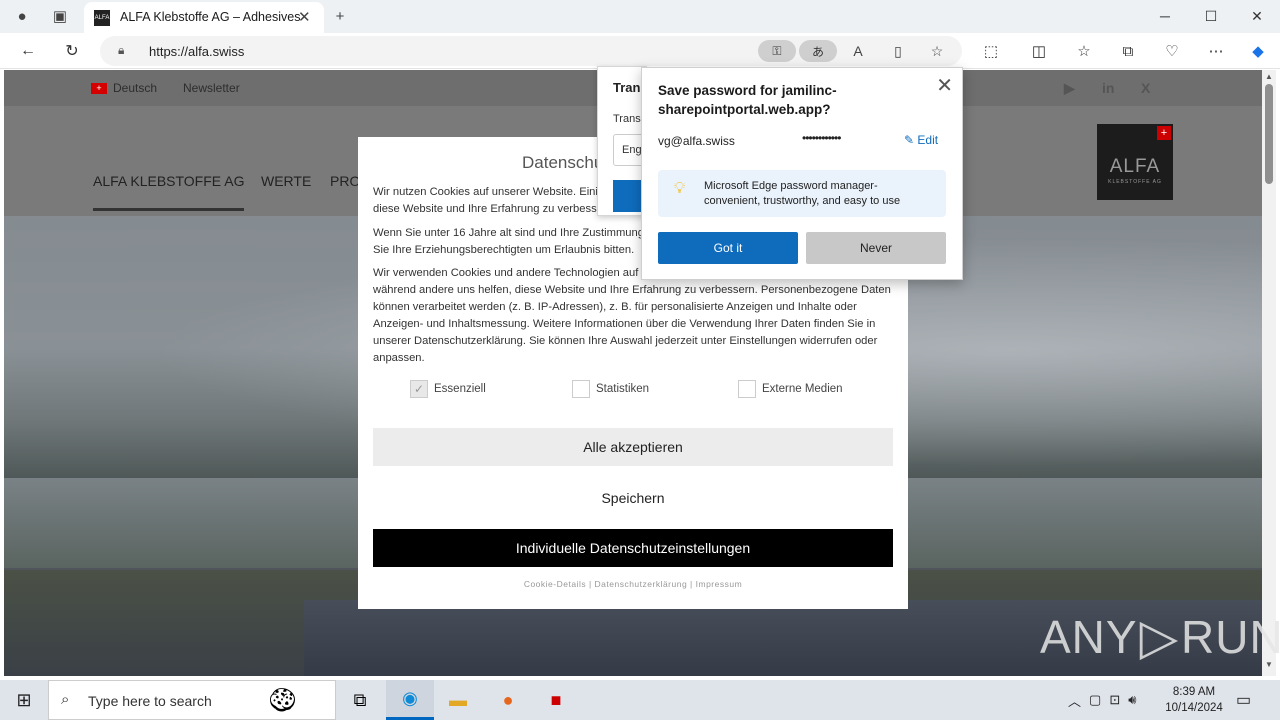 This screenshot has width=1280, height=720. I want to click on alfa-logo: + ALFA KLEBSTOFFE AG, so click(1135, 162).